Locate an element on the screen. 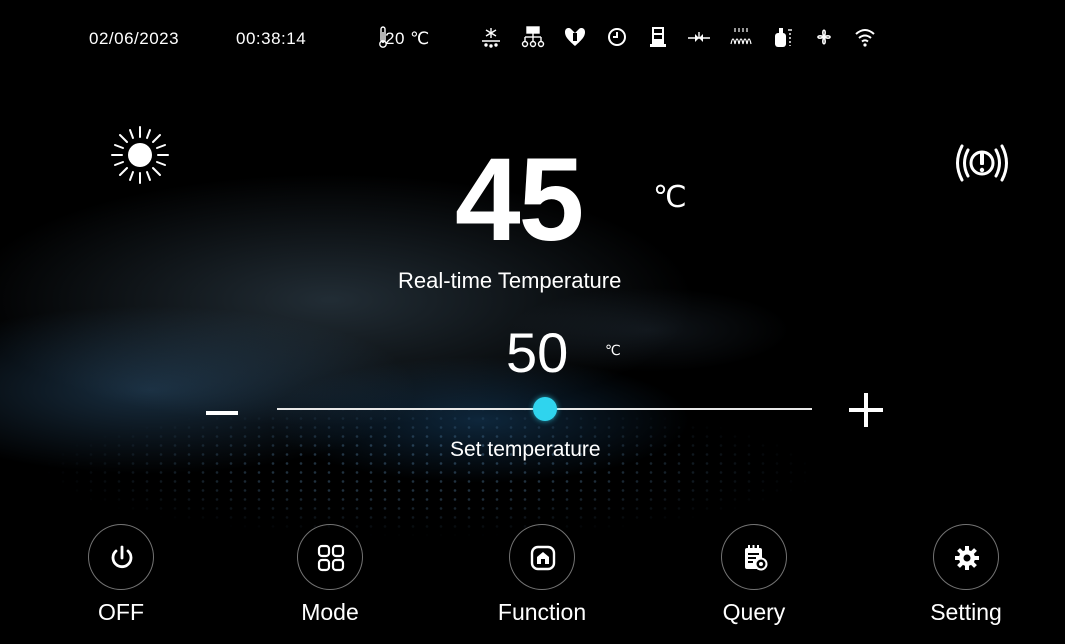  temperature-slider-thumb is located at coordinates (544, 409).